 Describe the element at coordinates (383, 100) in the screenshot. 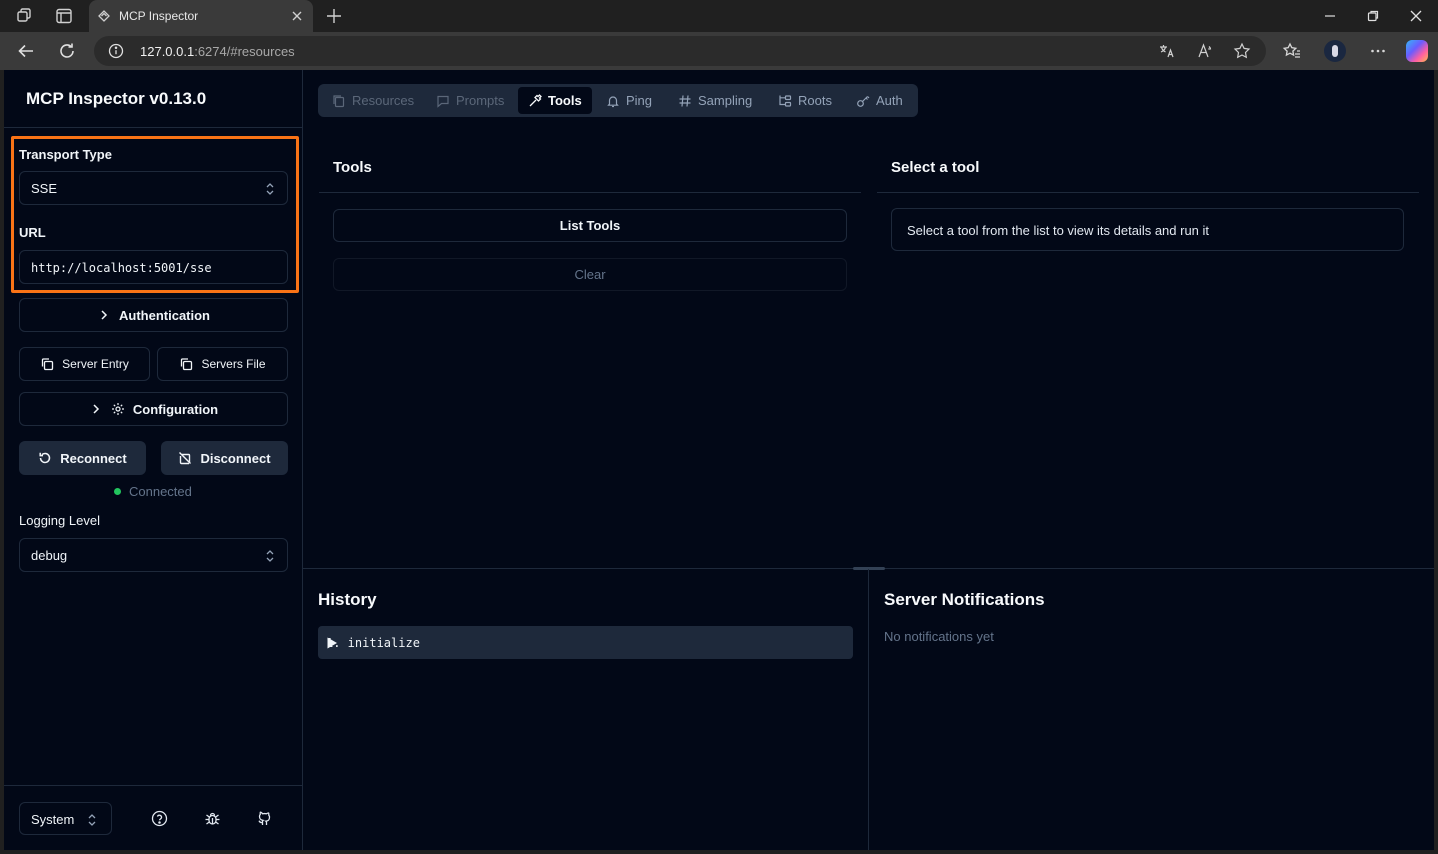

I see `tab-resources-label: Resources` at that location.